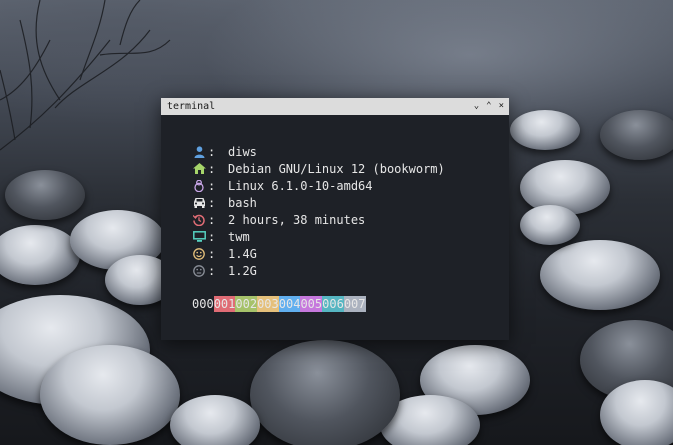  What do you see at coordinates (350, 236) in the screenshot?
I see `info-row-wm: : twm` at bounding box center [350, 236].